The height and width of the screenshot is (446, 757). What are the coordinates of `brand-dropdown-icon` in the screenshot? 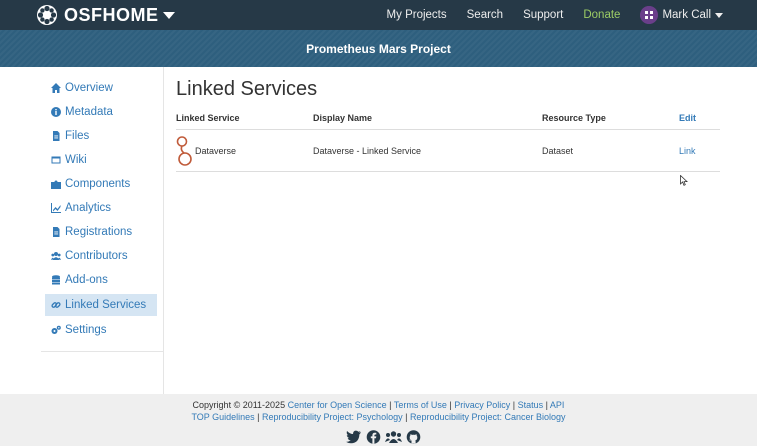 It's located at (168, 15).